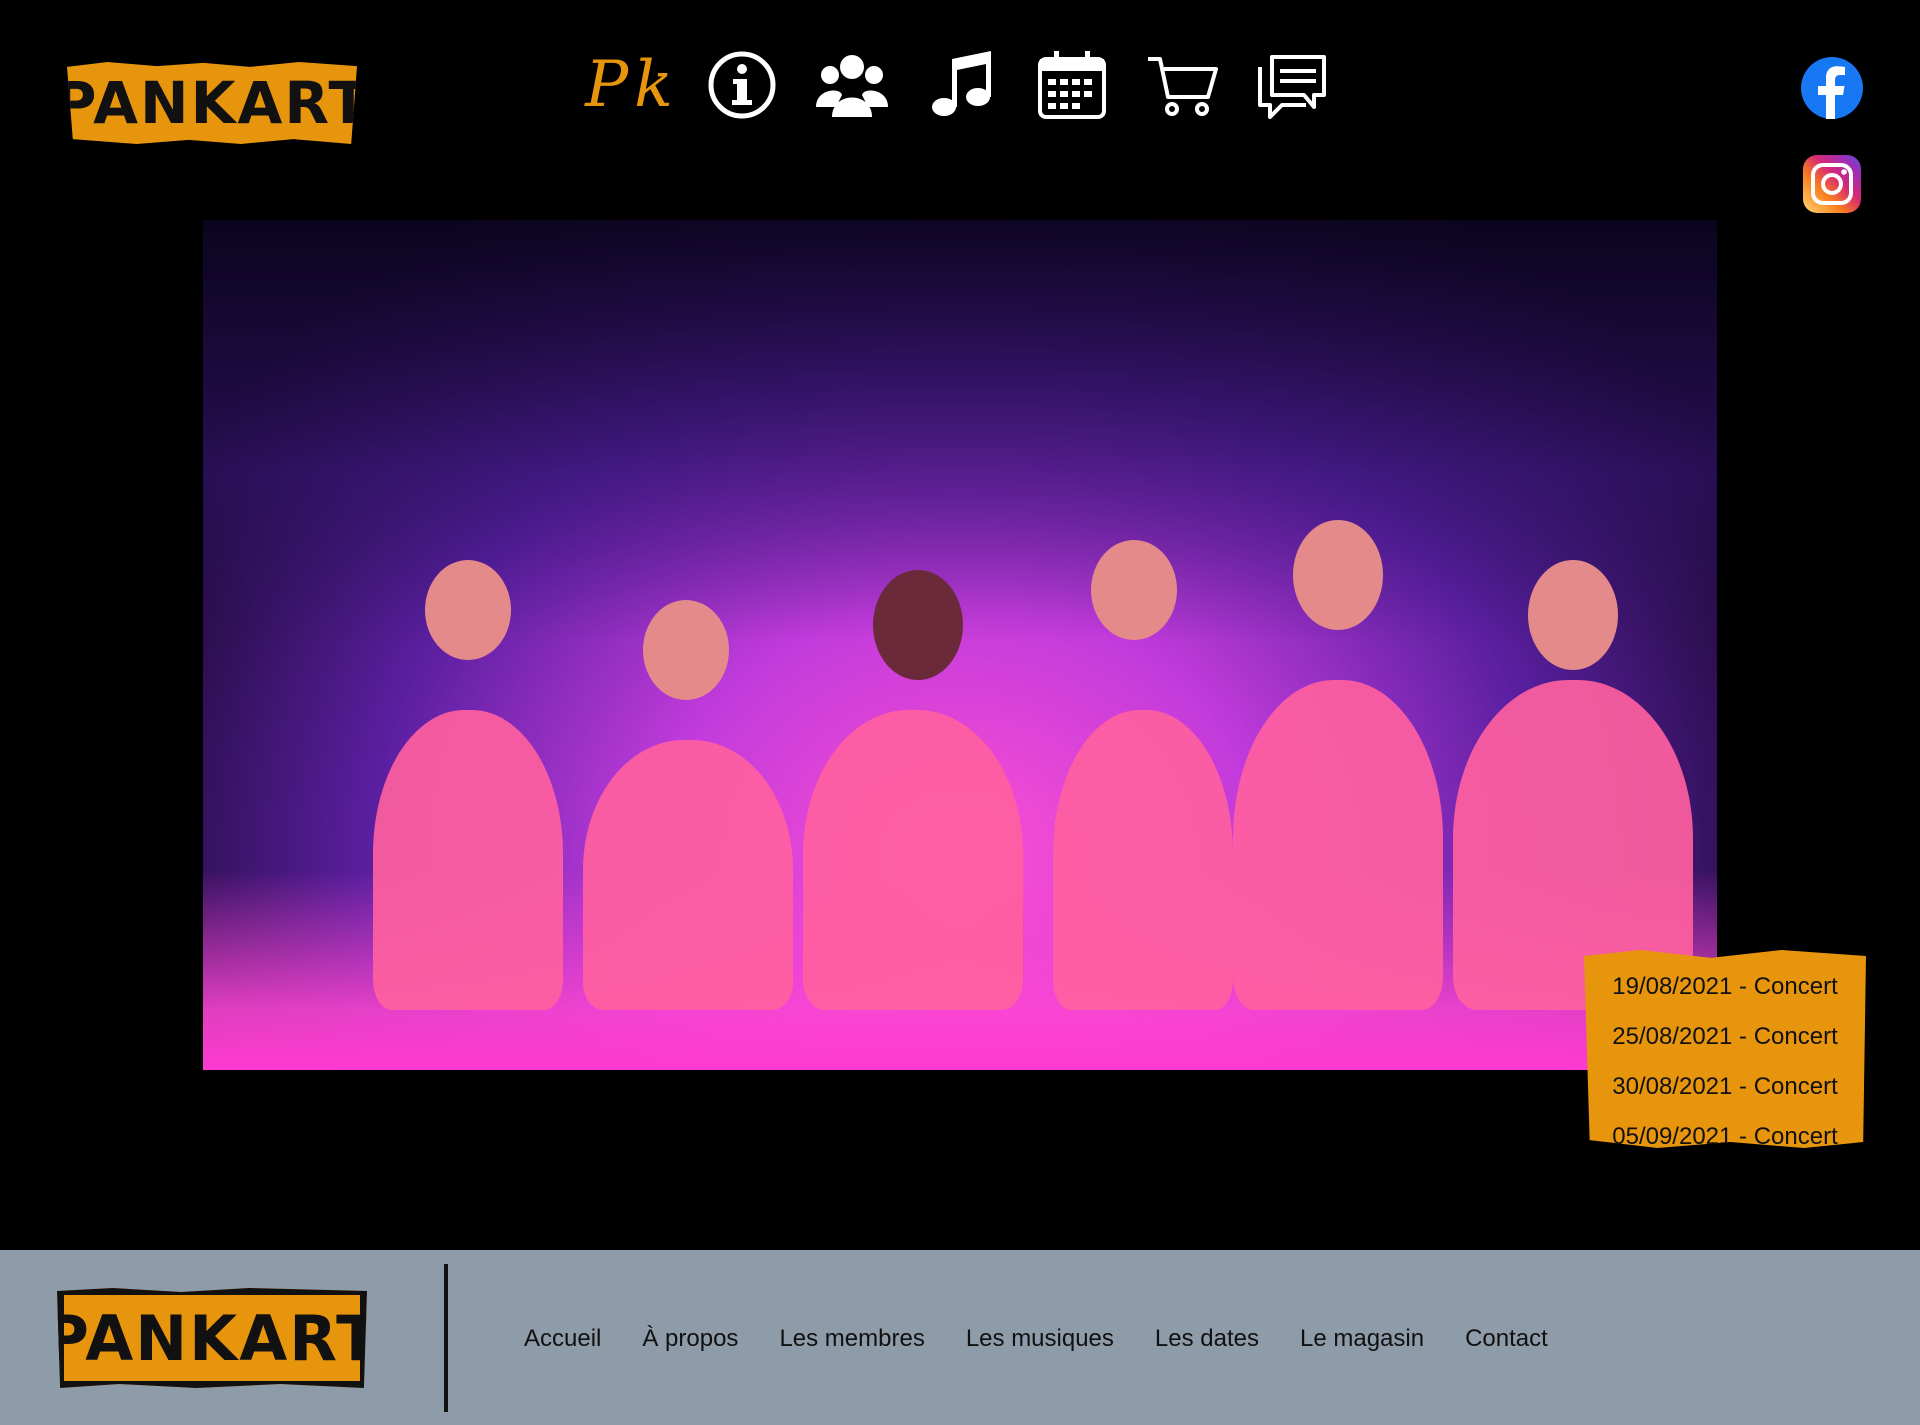 The image size is (1920, 1425). Describe the element at coordinates (1072, 85) in the screenshot. I see `calendar-icon` at that location.